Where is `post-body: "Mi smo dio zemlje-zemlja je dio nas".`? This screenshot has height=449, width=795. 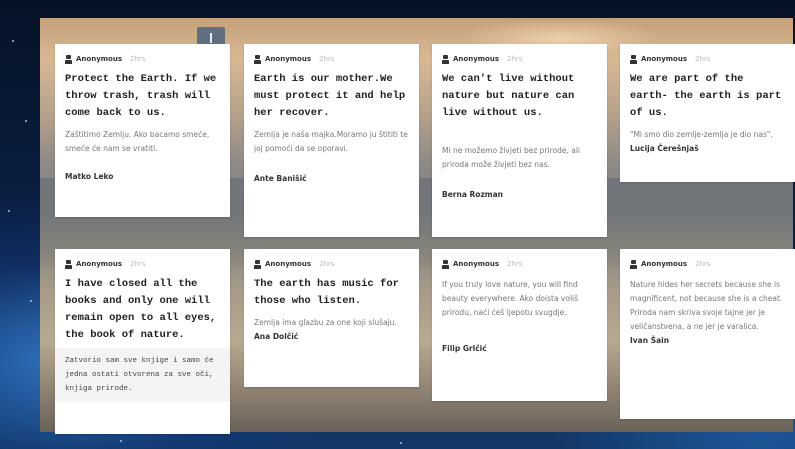
post-body: "Mi smo dio zemlje-zemlja je dio nas". is located at coordinates (701, 134).